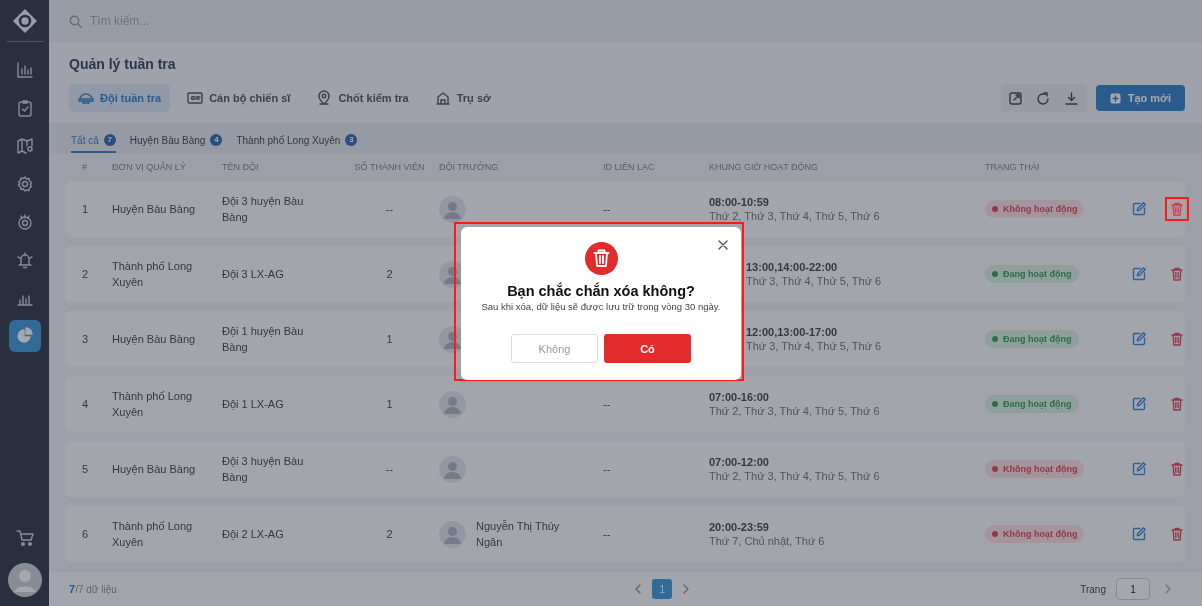 The height and width of the screenshot is (606, 1202). I want to click on filter-label: Thành phố Long Xuyên, so click(288, 140).